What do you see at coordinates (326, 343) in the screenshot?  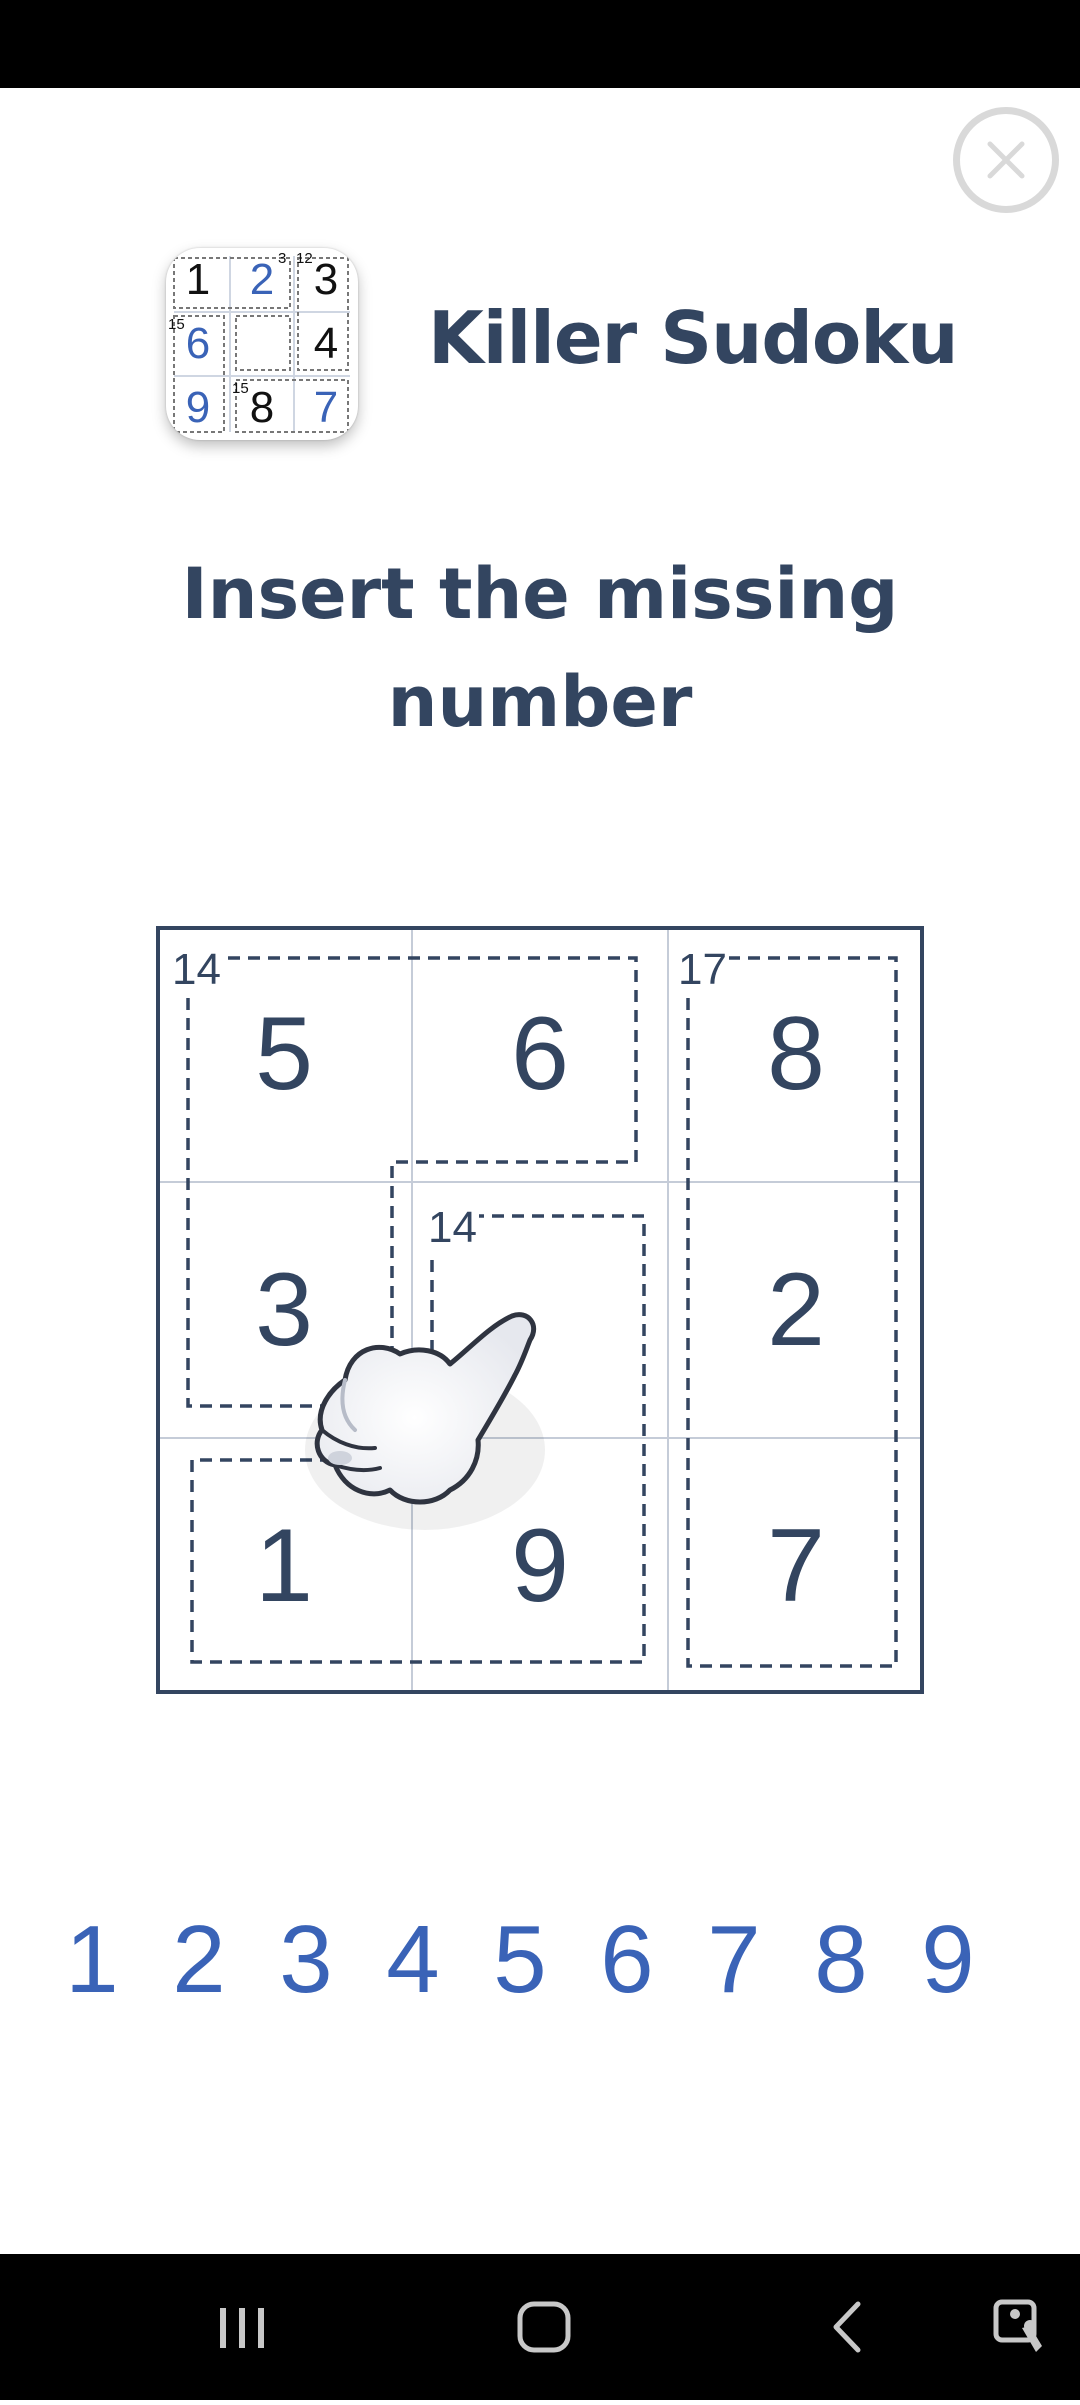 I see `logo-cell-6: 4` at bounding box center [326, 343].